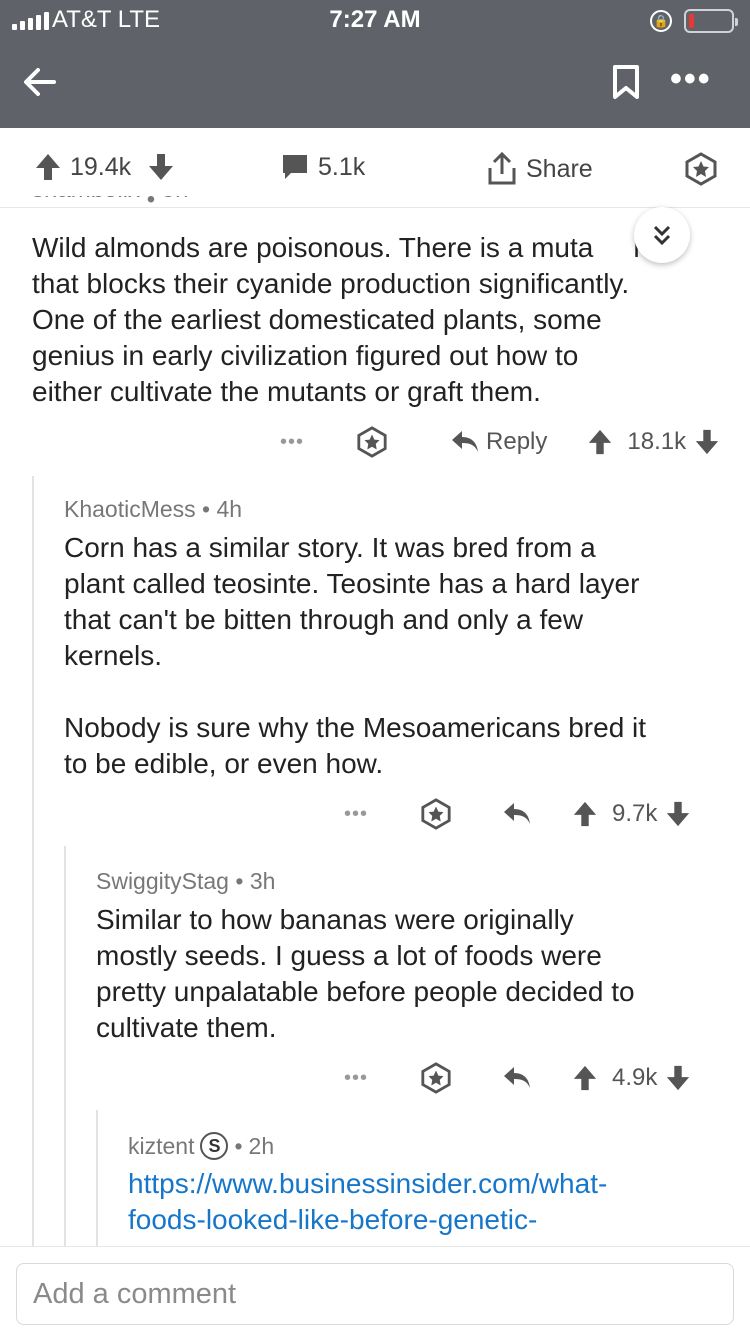 The height and width of the screenshot is (1334, 750). Describe the element at coordinates (101, 166) in the screenshot. I see `post-score: 19.4k` at that location.